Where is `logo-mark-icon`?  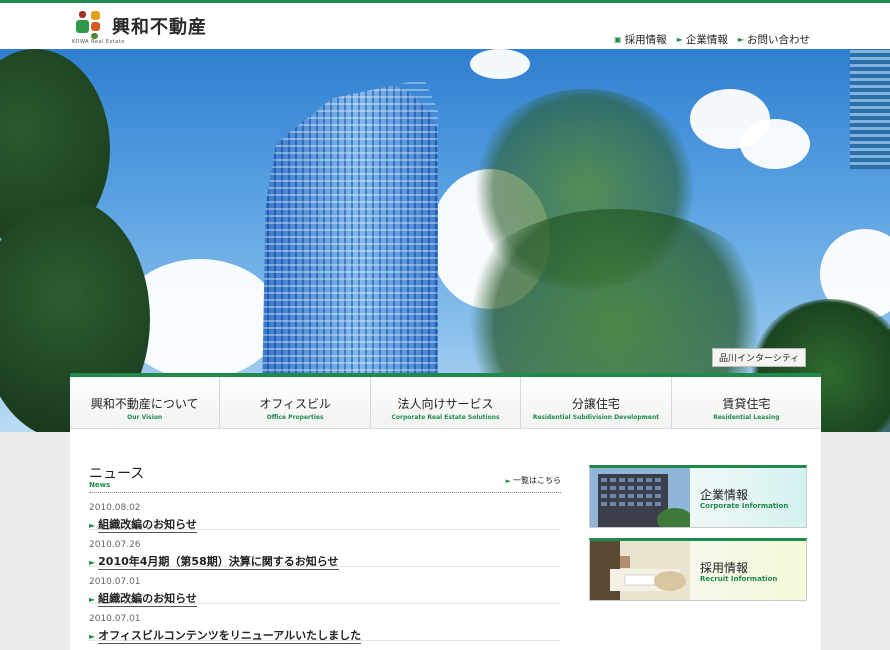 logo-mark-icon is located at coordinates (90, 25).